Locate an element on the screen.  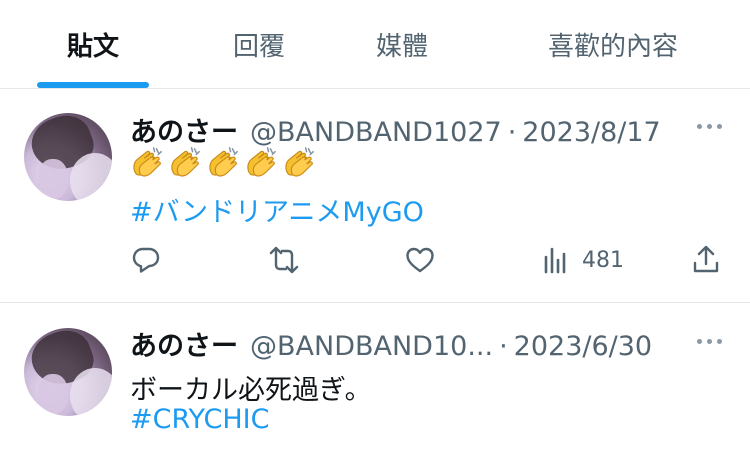
tab-replies: 回覆 is located at coordinates (259, 44).